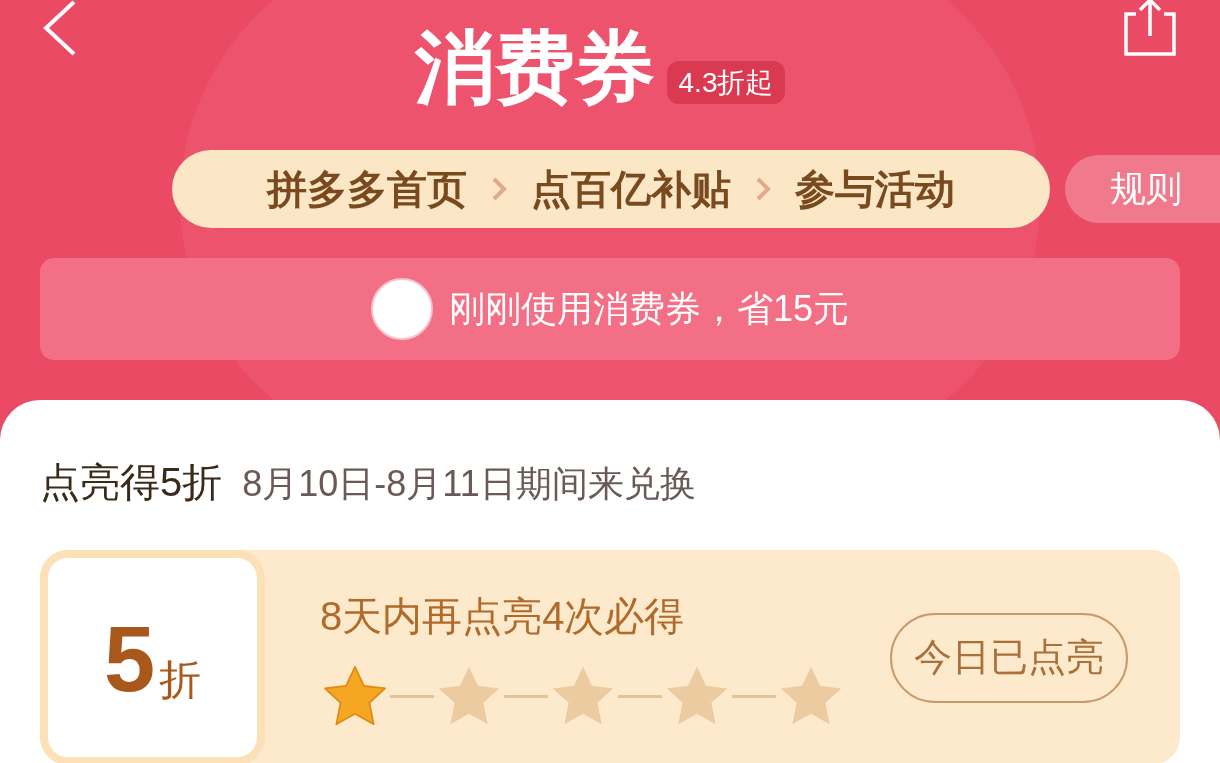 The width and height of the screenshot is (1220, 763). What do you see at coordinates (180, 680) in the screenshot?
I see `discount-unit: 折` at bounding box center [180, 680].